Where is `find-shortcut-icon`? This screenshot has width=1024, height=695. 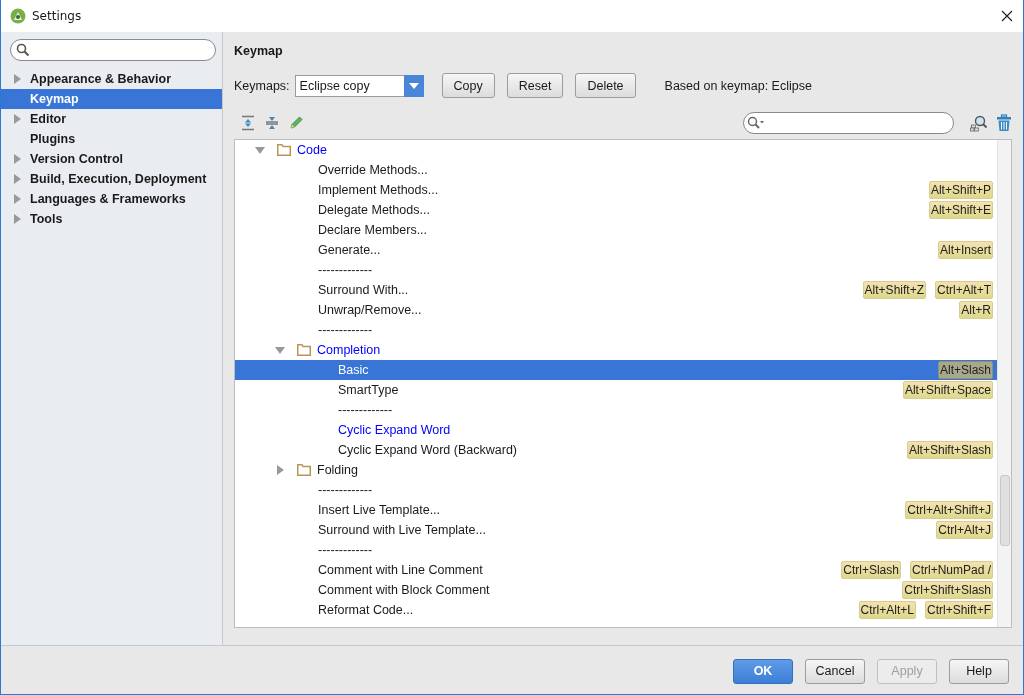
find-shortcut-icon is located at coordinates (979, 123).